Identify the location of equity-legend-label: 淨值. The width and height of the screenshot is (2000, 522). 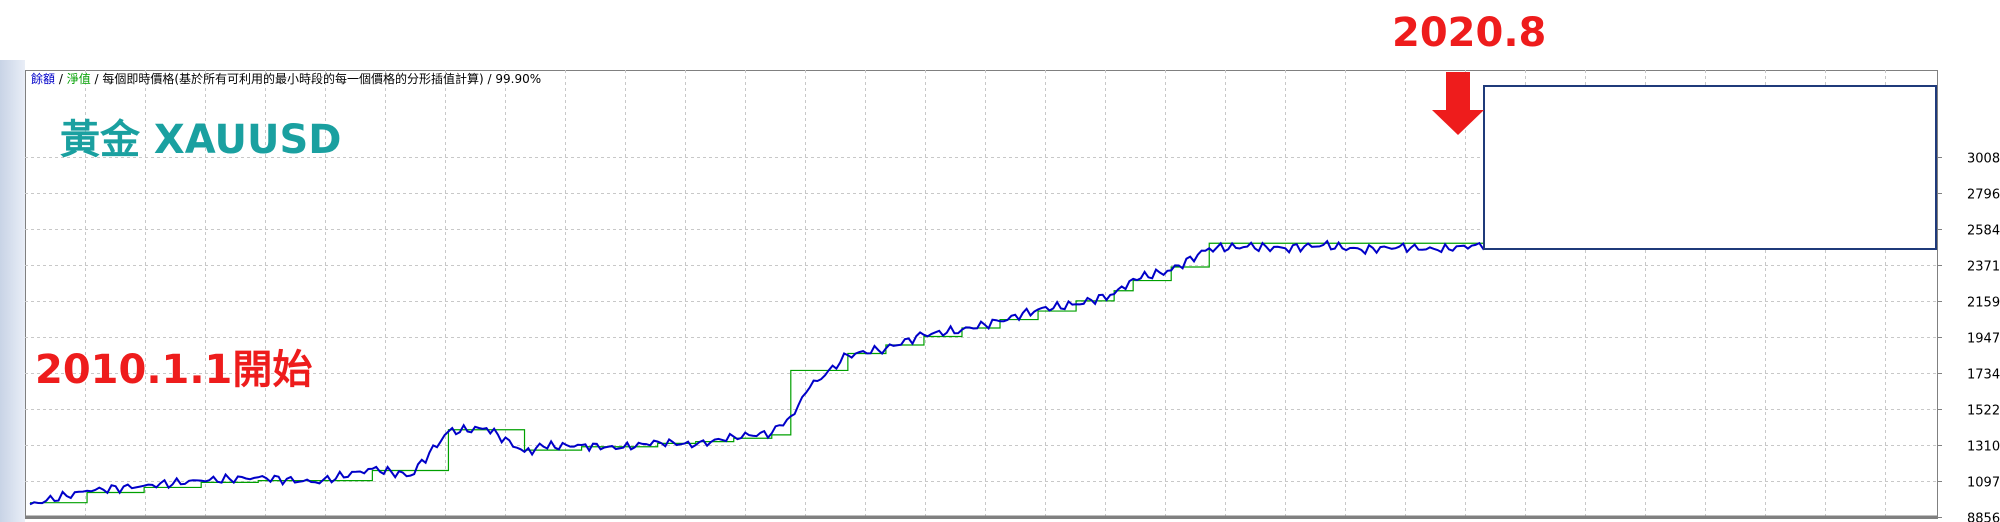
(78, 79).